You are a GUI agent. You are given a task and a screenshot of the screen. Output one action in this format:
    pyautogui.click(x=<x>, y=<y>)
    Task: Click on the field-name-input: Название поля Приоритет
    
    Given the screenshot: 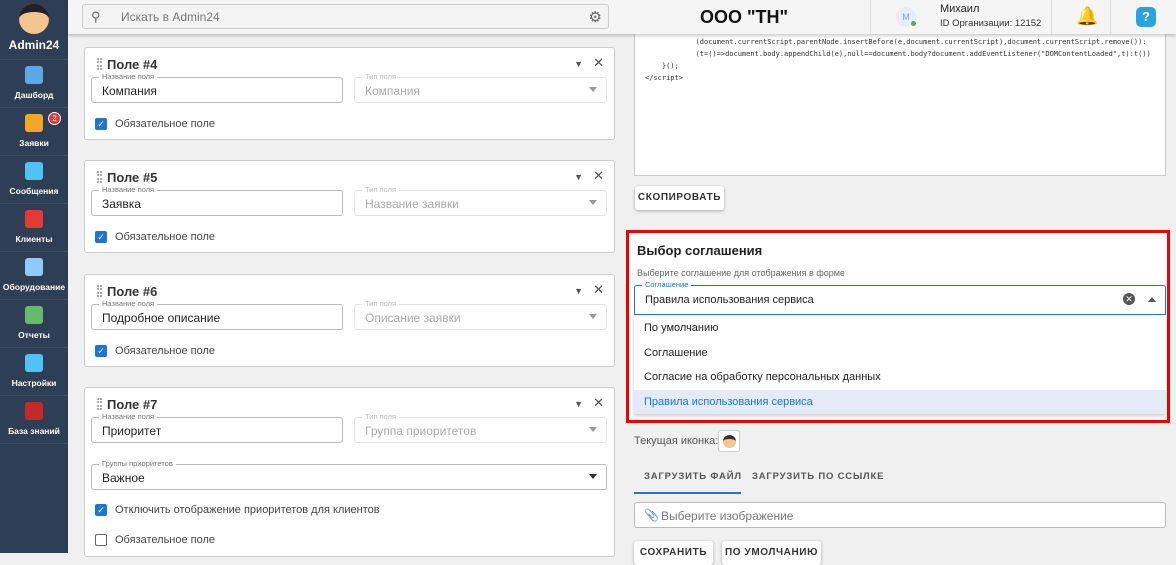 What is the action you would take?
    pyautogui.click(x=217, y=427)
    